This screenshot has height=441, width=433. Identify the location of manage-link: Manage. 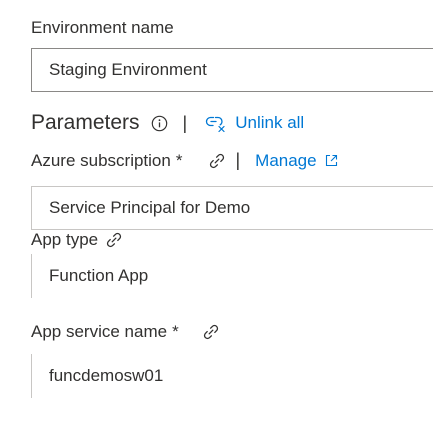
(285, 161).